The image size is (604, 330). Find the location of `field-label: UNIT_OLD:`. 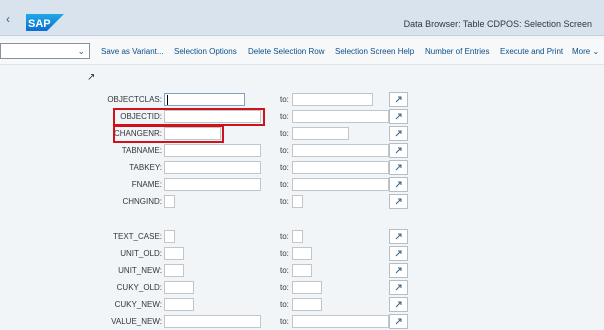

field-label: UNIT_OLD: is located at coordinates (141, 253).